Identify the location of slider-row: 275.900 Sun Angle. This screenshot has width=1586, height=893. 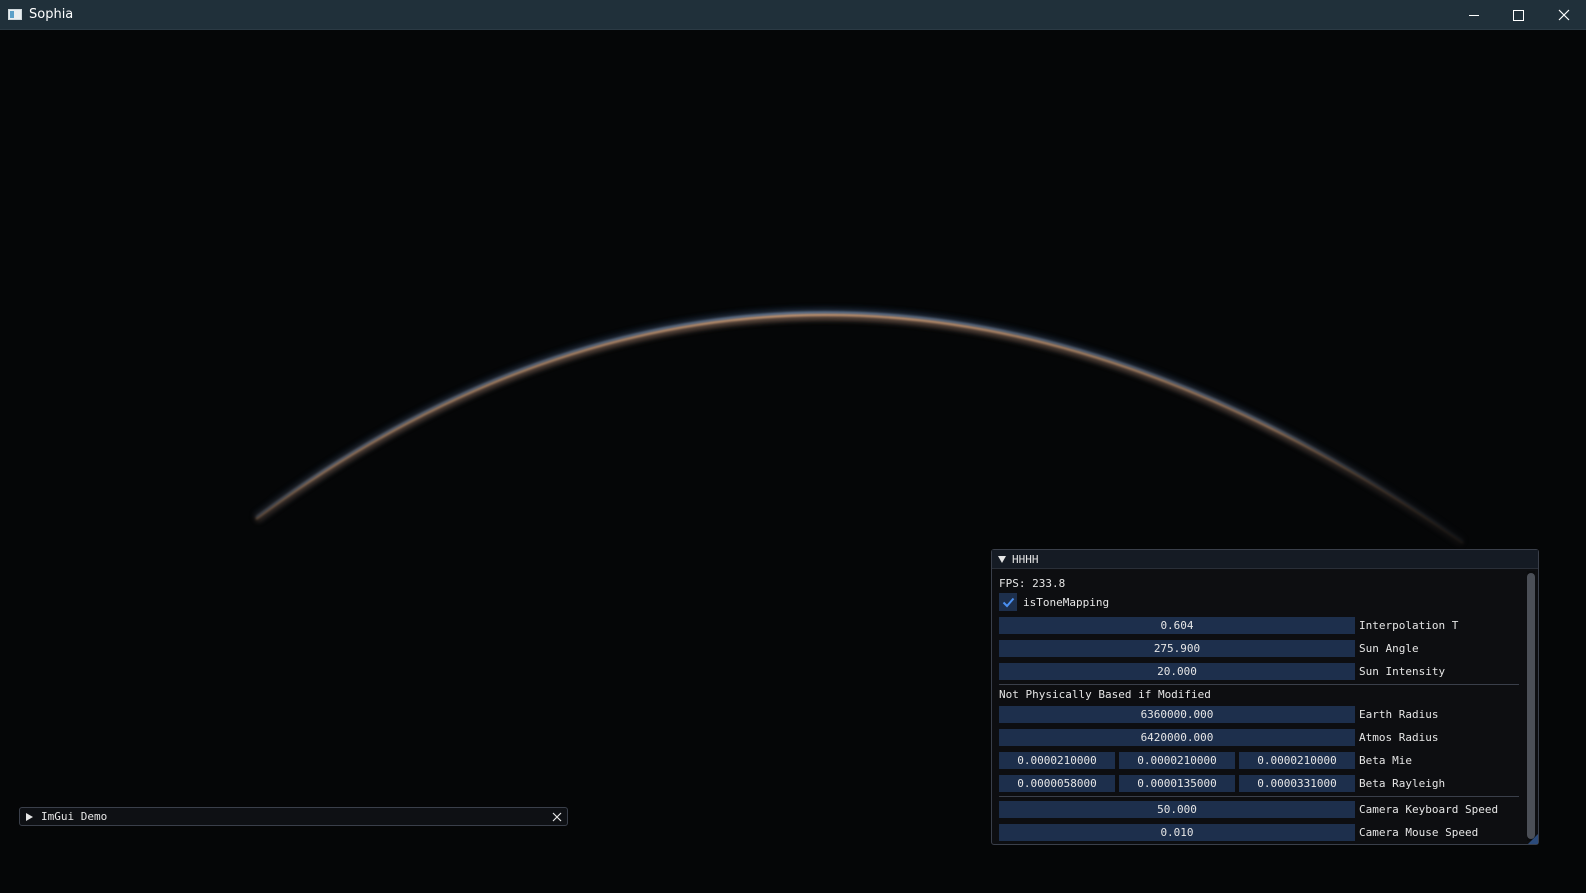
(1209, 648).